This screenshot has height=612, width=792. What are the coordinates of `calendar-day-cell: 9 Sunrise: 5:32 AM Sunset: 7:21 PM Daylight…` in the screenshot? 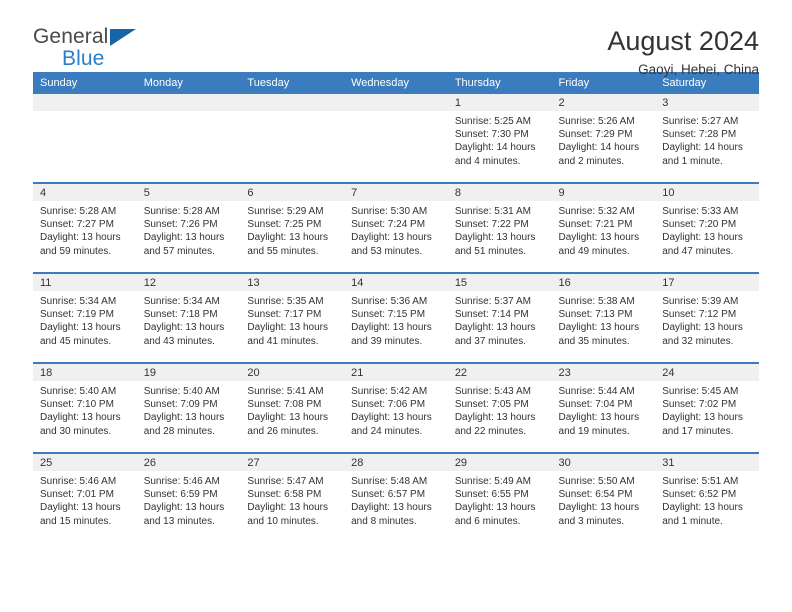 It's located at (603, 227).